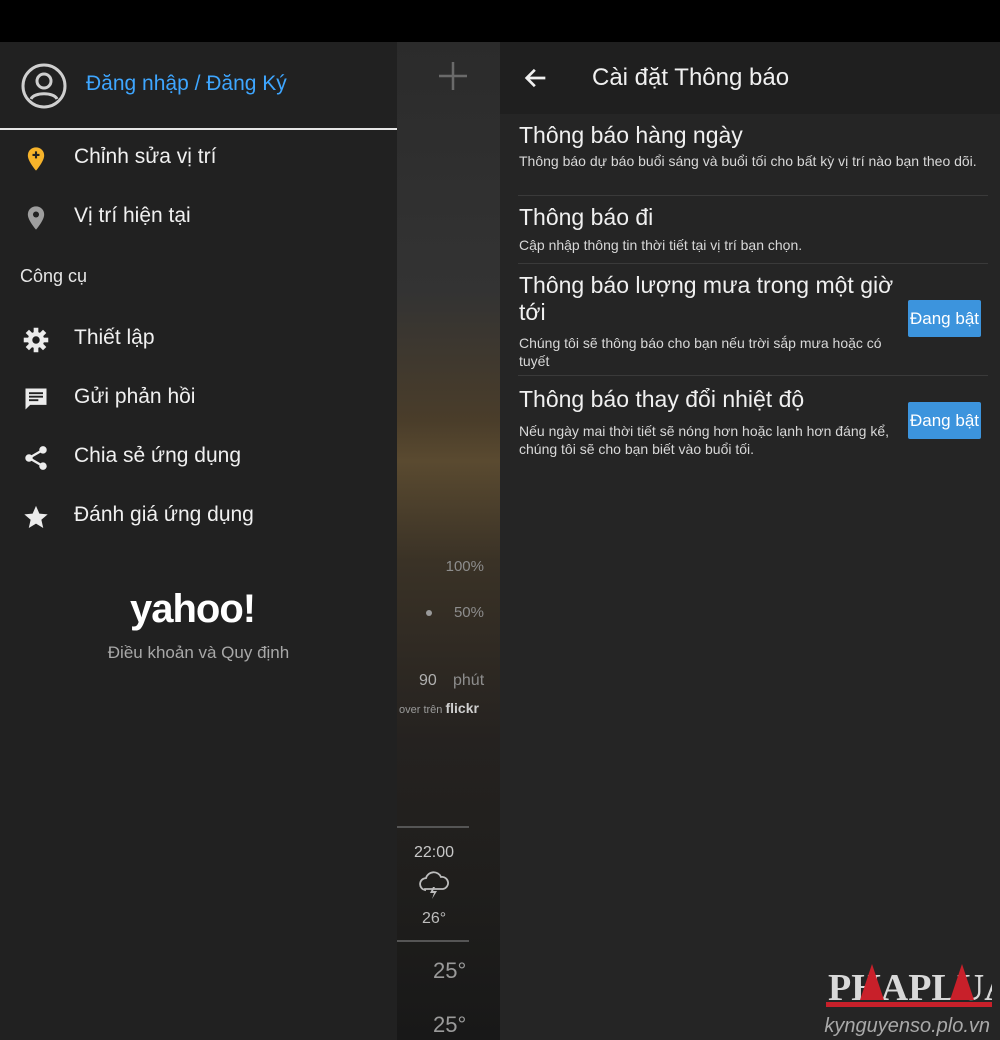  I want to click on setting-title: Thông báo hàng ngày, so click(631, 135).